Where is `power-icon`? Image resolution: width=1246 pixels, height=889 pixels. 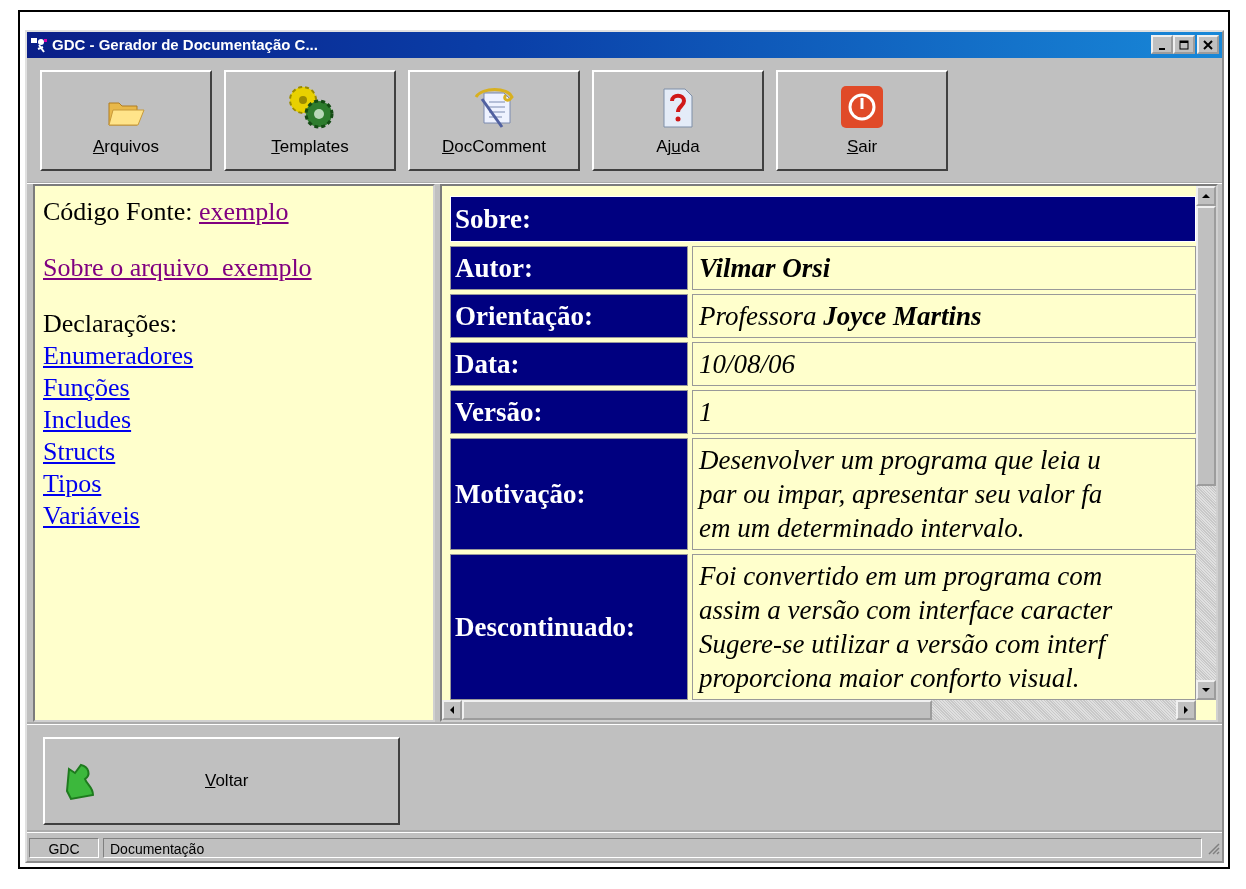 power-icon is located at coordinates (862, 106).